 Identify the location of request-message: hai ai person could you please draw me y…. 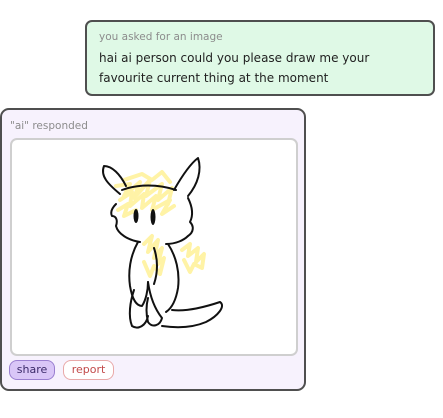
(260, 68).